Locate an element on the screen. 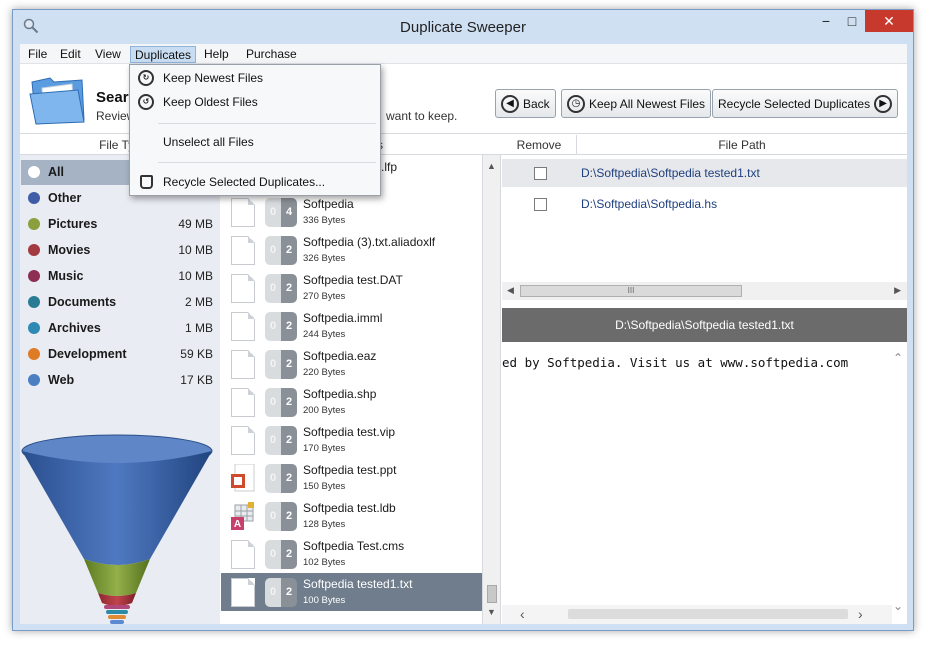 This screenshot has height=647, width=932. menu-file: File is located at coordinates (37, 54).